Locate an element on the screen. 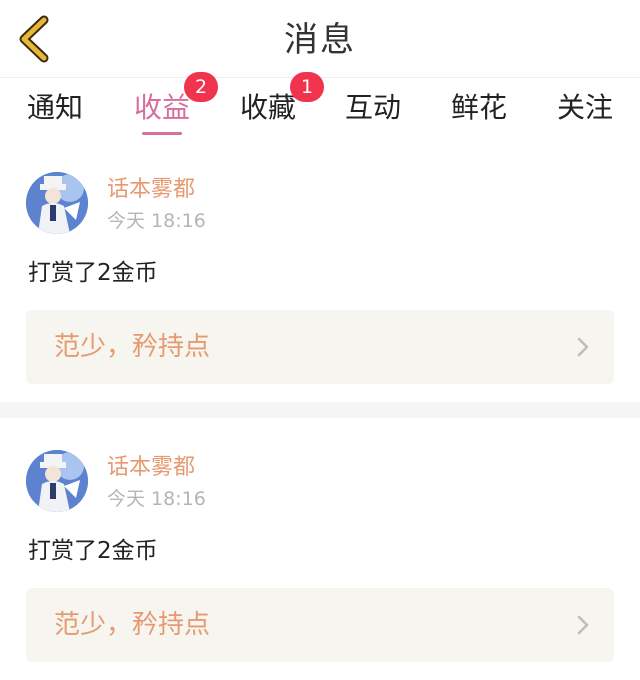 The width and height of the screenshot is (640, 680). page-title: 消息 is located at coordinates (320, 40).